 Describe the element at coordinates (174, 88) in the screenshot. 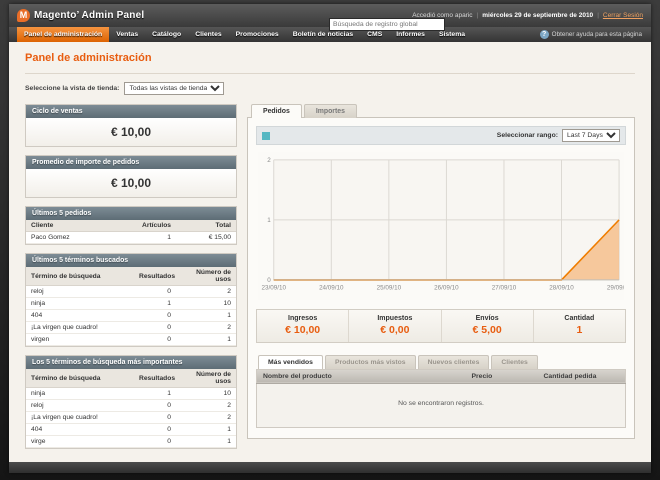

I see `store-view-select: Todas las vistas de tienda` at that location.